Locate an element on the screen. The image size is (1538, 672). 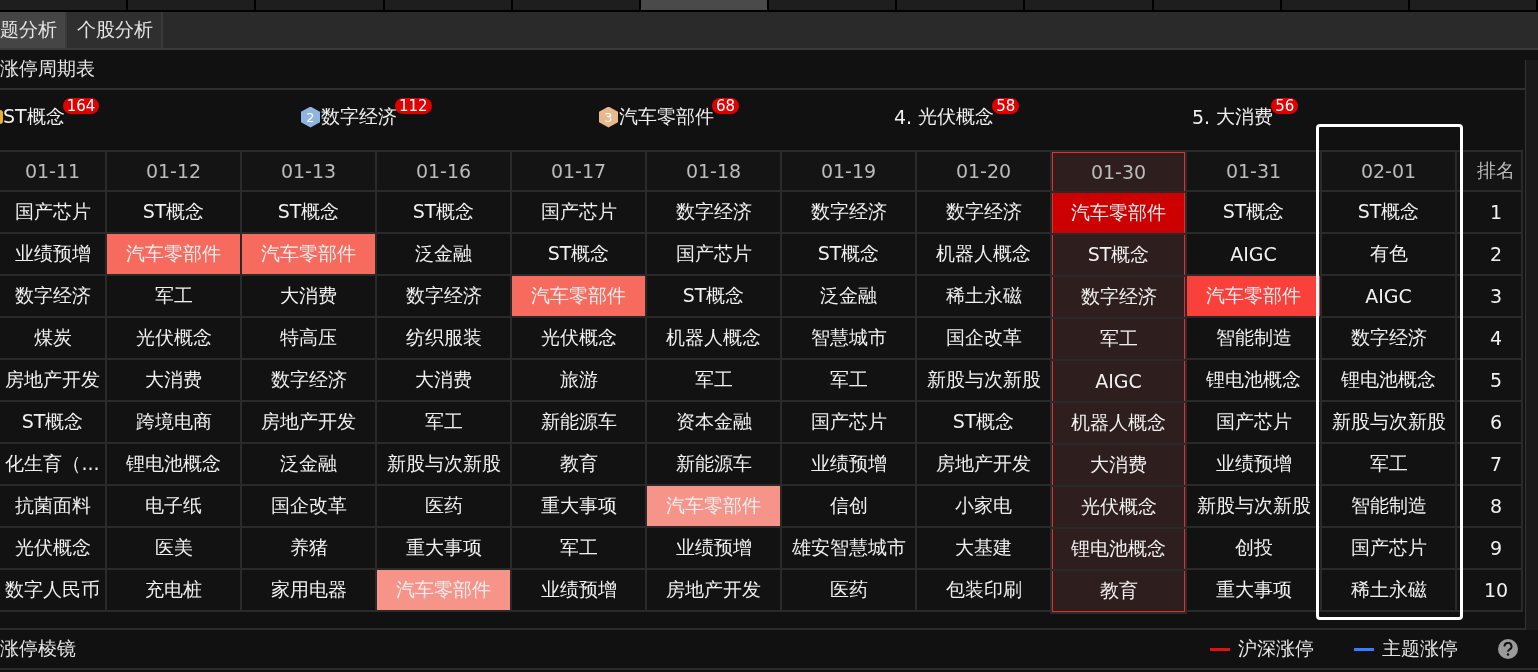
table-cell: AIGC is located at coordinates (1118, 381).